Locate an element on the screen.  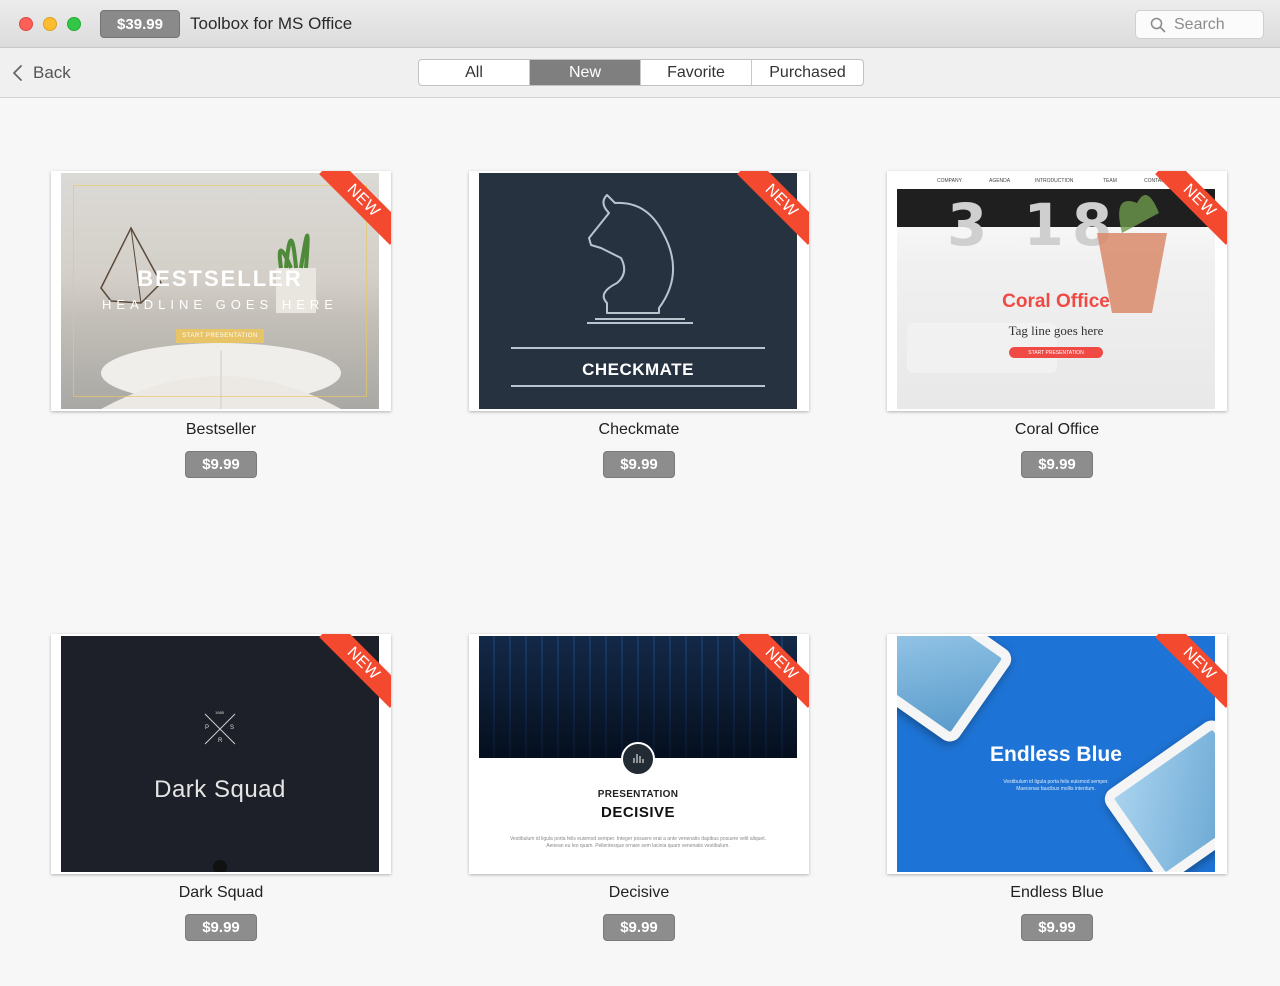
template-card-checkmate: CHECKMATE NEW Checkmate $9.99 is located at coordinates (639, 324).